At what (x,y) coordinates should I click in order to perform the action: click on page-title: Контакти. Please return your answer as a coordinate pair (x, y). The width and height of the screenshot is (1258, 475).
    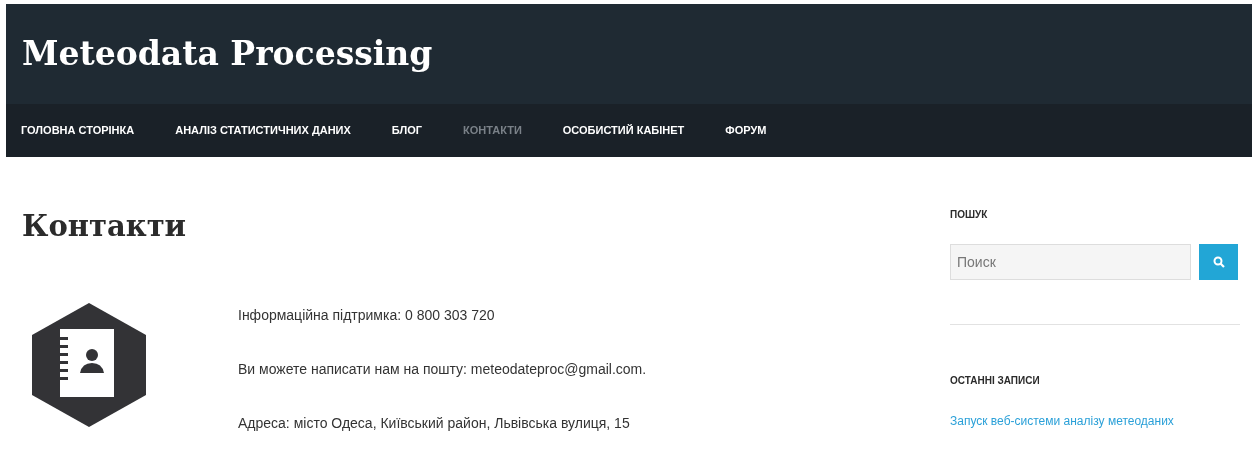
    Looking at the image, I should click on (105, 226).